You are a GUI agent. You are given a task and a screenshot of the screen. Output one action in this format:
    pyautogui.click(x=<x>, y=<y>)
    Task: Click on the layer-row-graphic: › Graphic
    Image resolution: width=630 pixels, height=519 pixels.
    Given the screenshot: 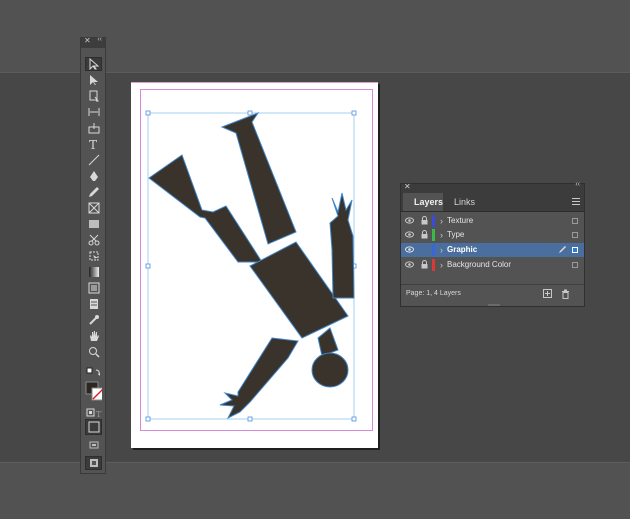 What is the action you would take?
    pyautogui.click(x=492, y=250)
    